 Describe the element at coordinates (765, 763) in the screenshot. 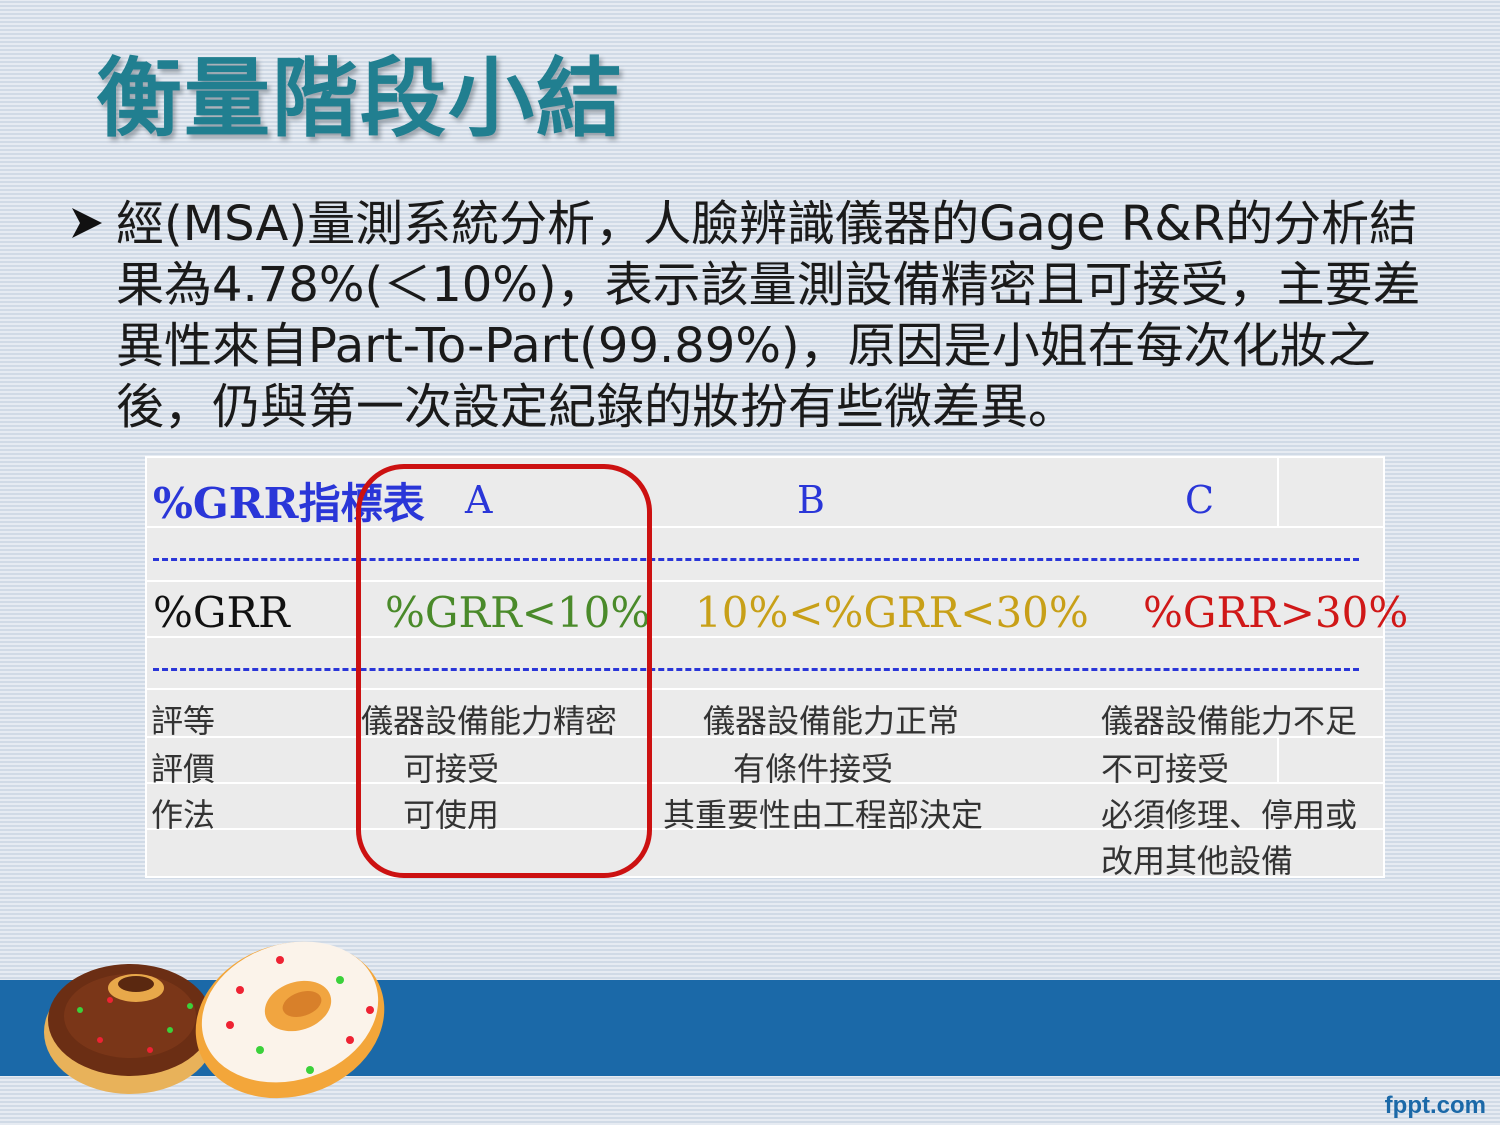

I see `table-row: 評價 可接受 有條件接受 不可接受` at that location.